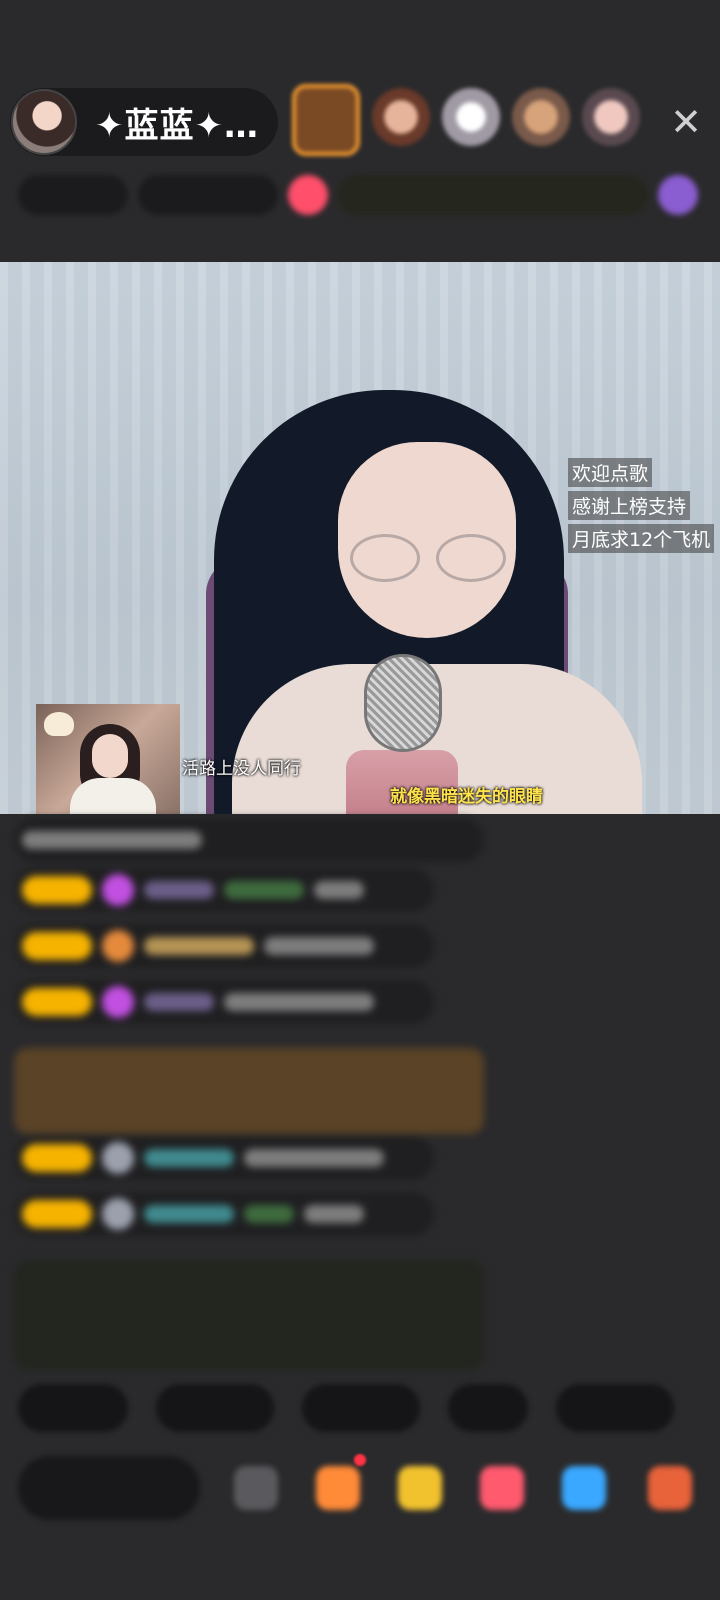  What do you see at coordinates (502, 1488) in the screenshot?
I see `heart-gift-icon` at bounding box center [502, 1488].